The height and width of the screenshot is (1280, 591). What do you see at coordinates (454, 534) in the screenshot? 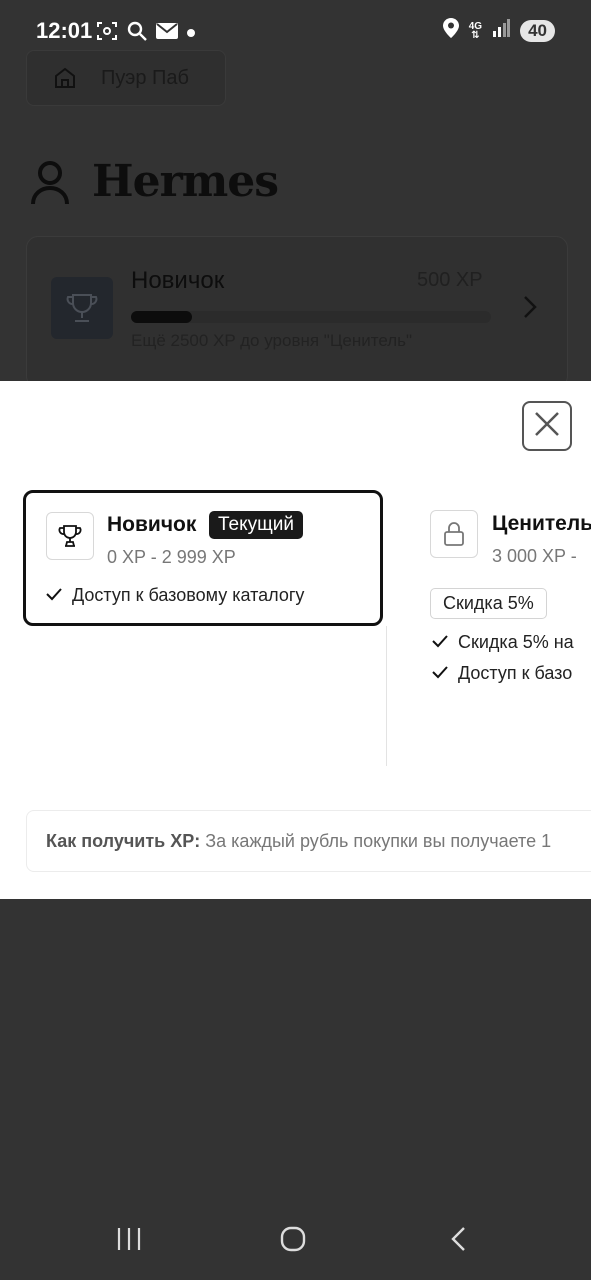
I see `lock-icon` at bounding box center [454, 534].